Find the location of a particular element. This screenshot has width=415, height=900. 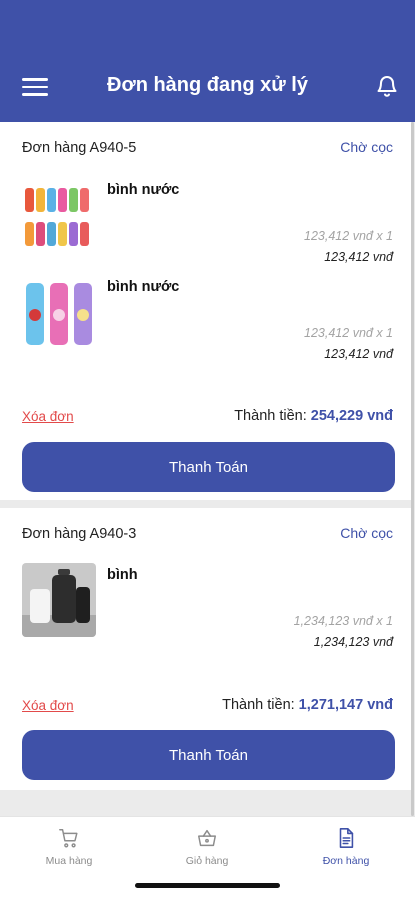

order-id: Đơn hàng A940-5 is located at coordinates (79, 148).